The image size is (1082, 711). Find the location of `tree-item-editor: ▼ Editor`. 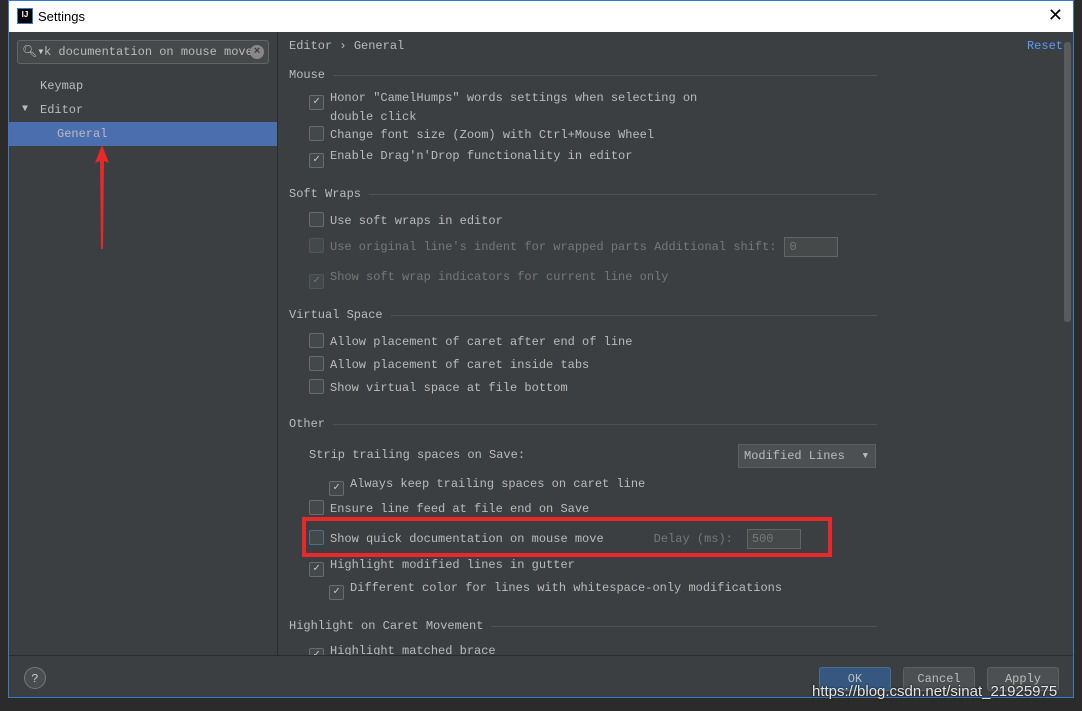

tree-item-editor: ▼ Editor is located at coordinates (143, 110).